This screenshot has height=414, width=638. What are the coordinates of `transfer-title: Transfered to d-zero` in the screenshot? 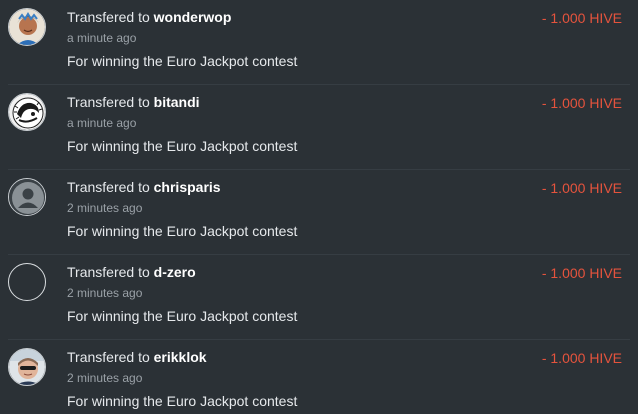 It's located at (131, 272).